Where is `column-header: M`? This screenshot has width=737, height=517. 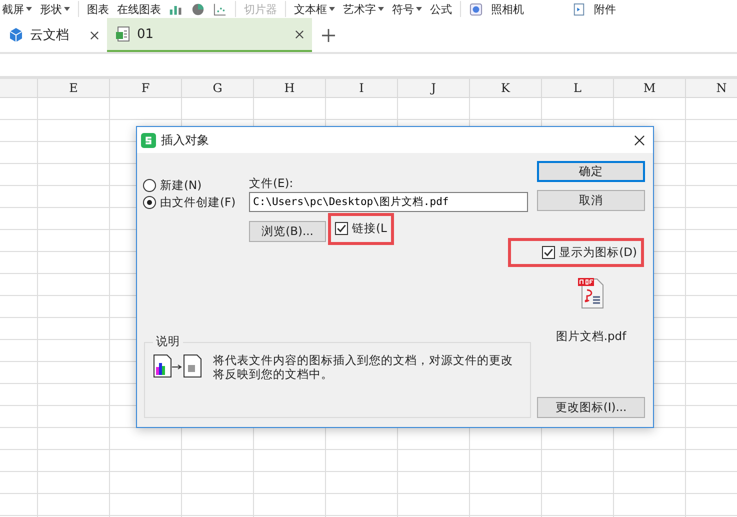 column-header: M is located at coordinates (650, 88).